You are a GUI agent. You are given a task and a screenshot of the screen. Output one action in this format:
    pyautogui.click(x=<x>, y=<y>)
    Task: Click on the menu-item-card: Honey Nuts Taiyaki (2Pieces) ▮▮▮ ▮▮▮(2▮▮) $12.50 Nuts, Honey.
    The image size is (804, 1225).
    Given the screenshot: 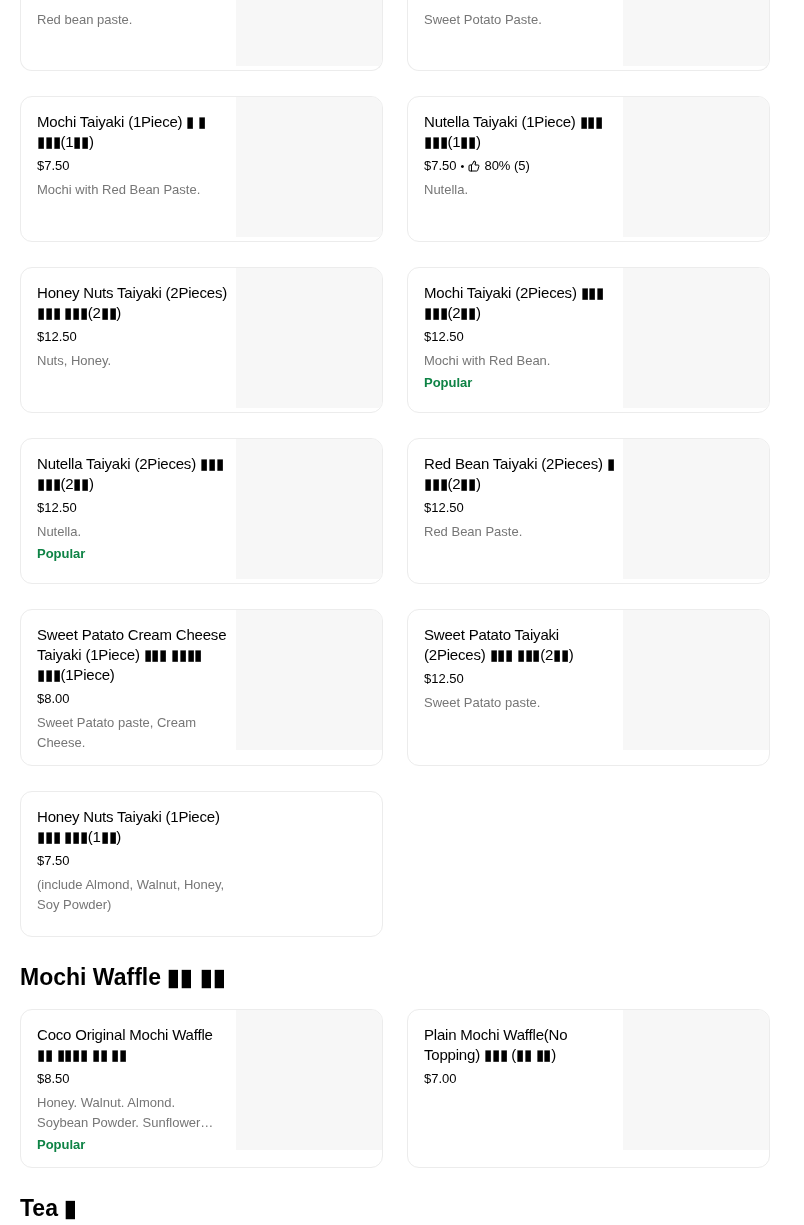 What is the action you would take?
    pyautogui.click(x=201, y=340)
    